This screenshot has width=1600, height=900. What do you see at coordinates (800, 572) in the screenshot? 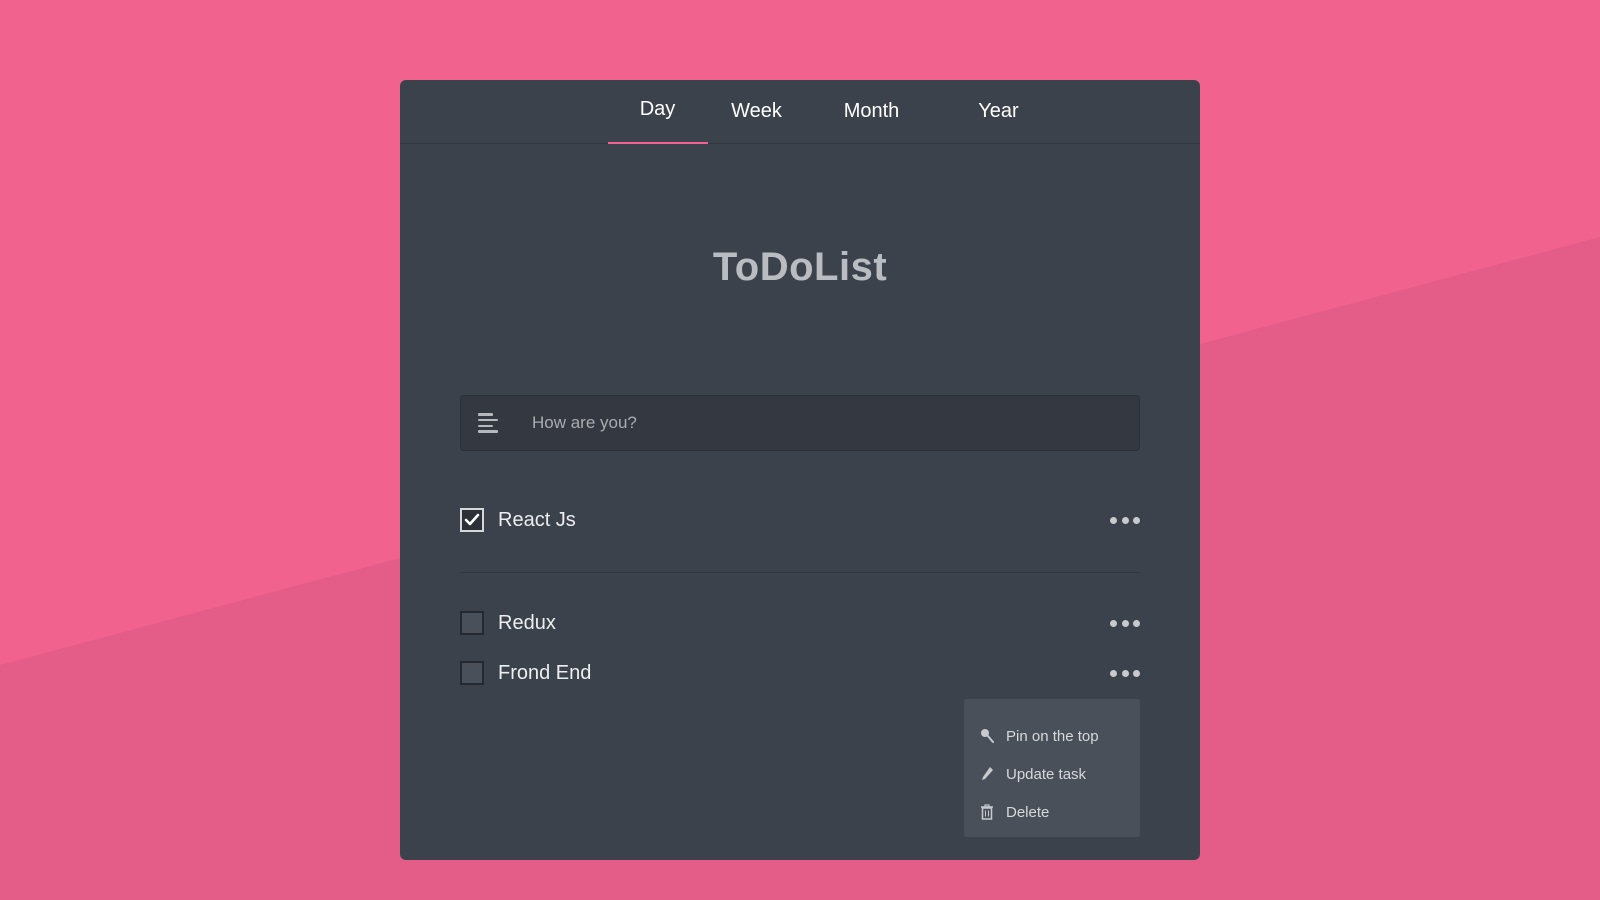
I see `task-divider` at bounding box center [800, 572].